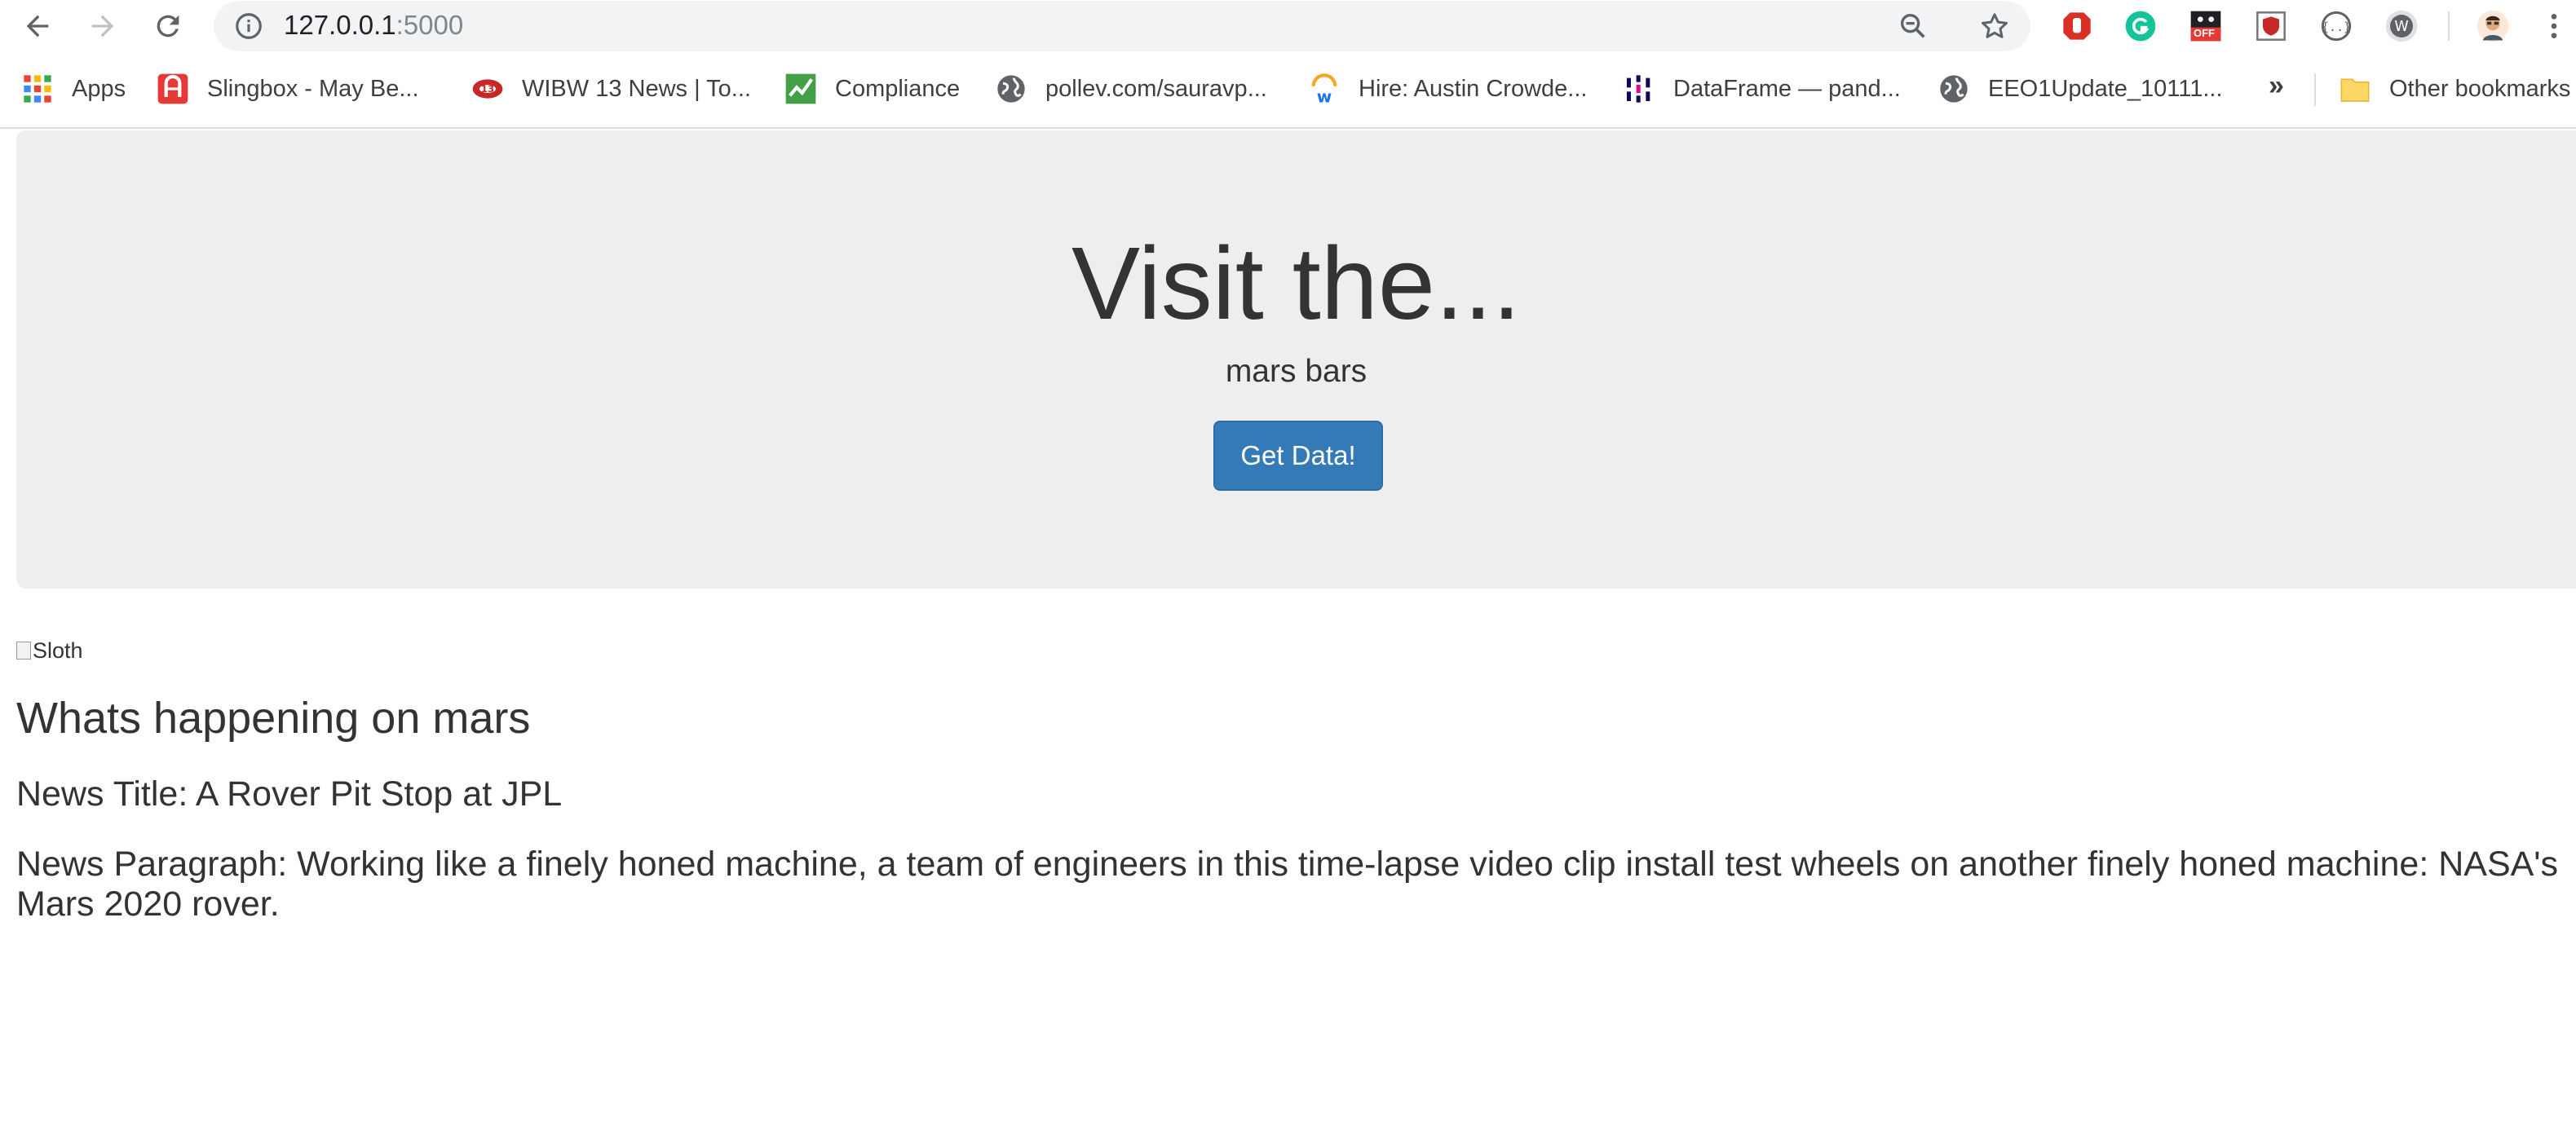  I want to click on svg-text: W, so click(2401, 27).